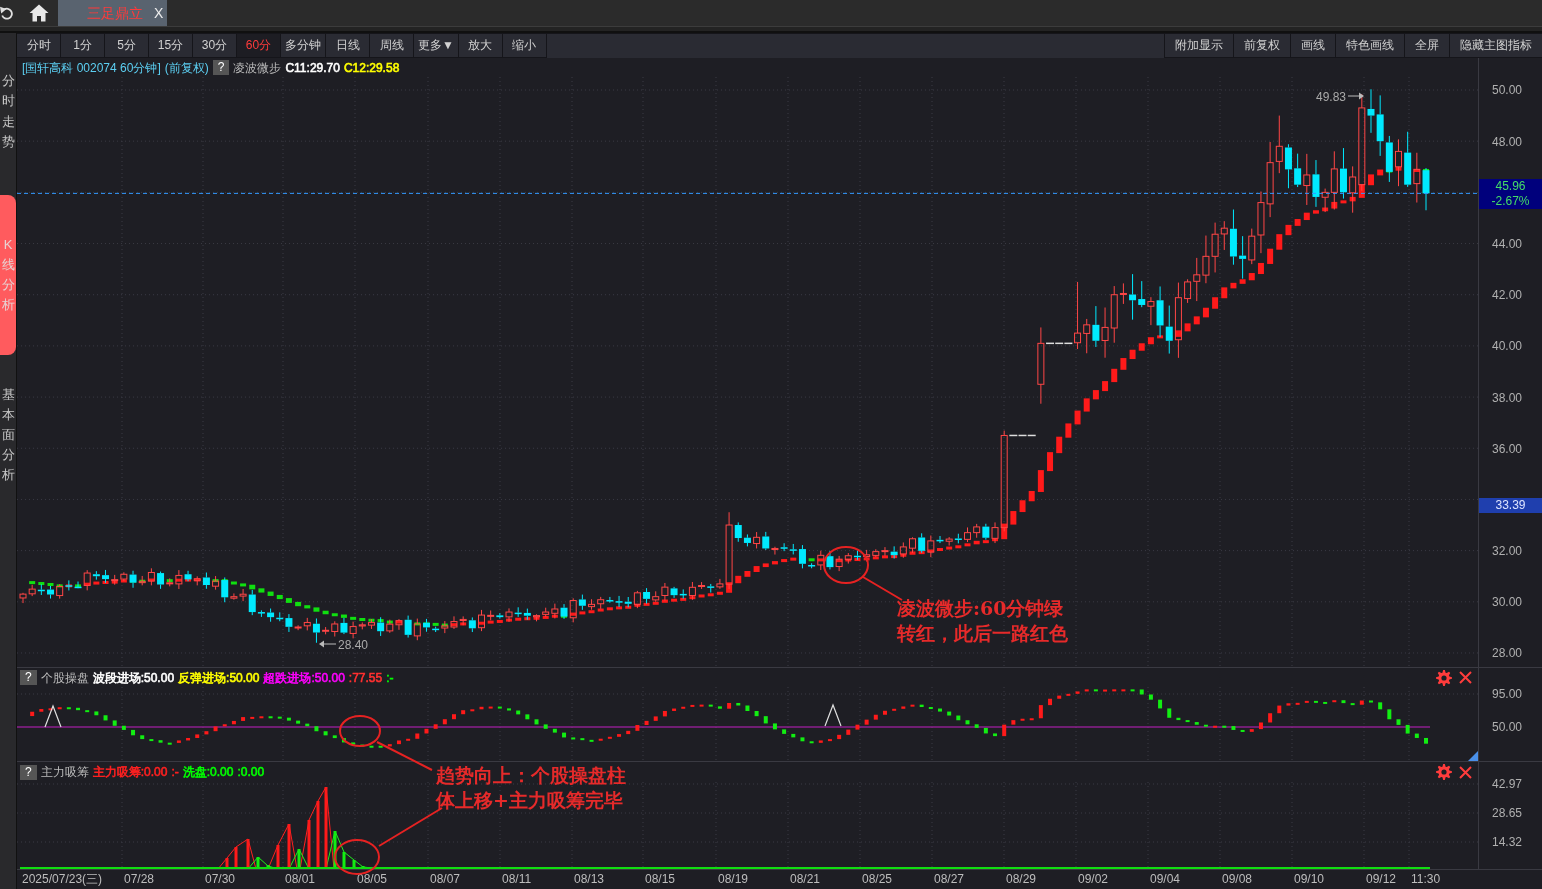 Image resolution: width=1542 pixels, height=889 pixels. What do you see at coordinates (445, 879) in the screenshot?
I see `date-tick-label: 08/07` at bounding box center [445, 879].